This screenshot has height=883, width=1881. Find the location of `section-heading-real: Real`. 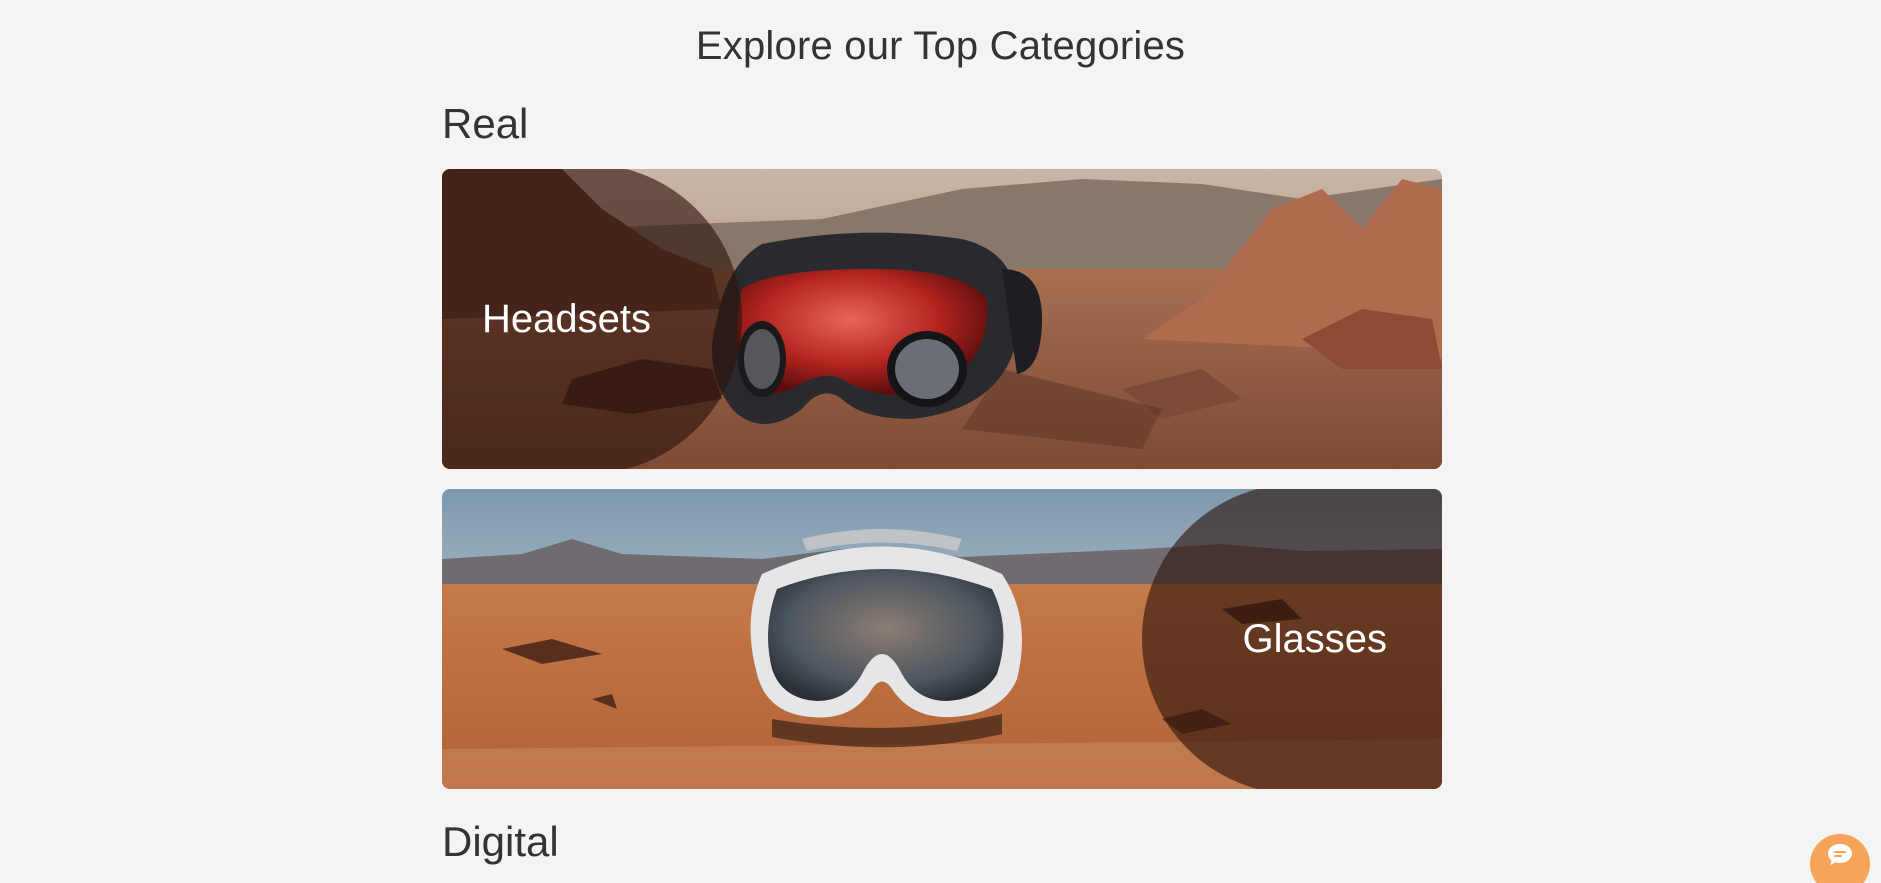

section-heading-real: Real is located at coordinates (485, 123).